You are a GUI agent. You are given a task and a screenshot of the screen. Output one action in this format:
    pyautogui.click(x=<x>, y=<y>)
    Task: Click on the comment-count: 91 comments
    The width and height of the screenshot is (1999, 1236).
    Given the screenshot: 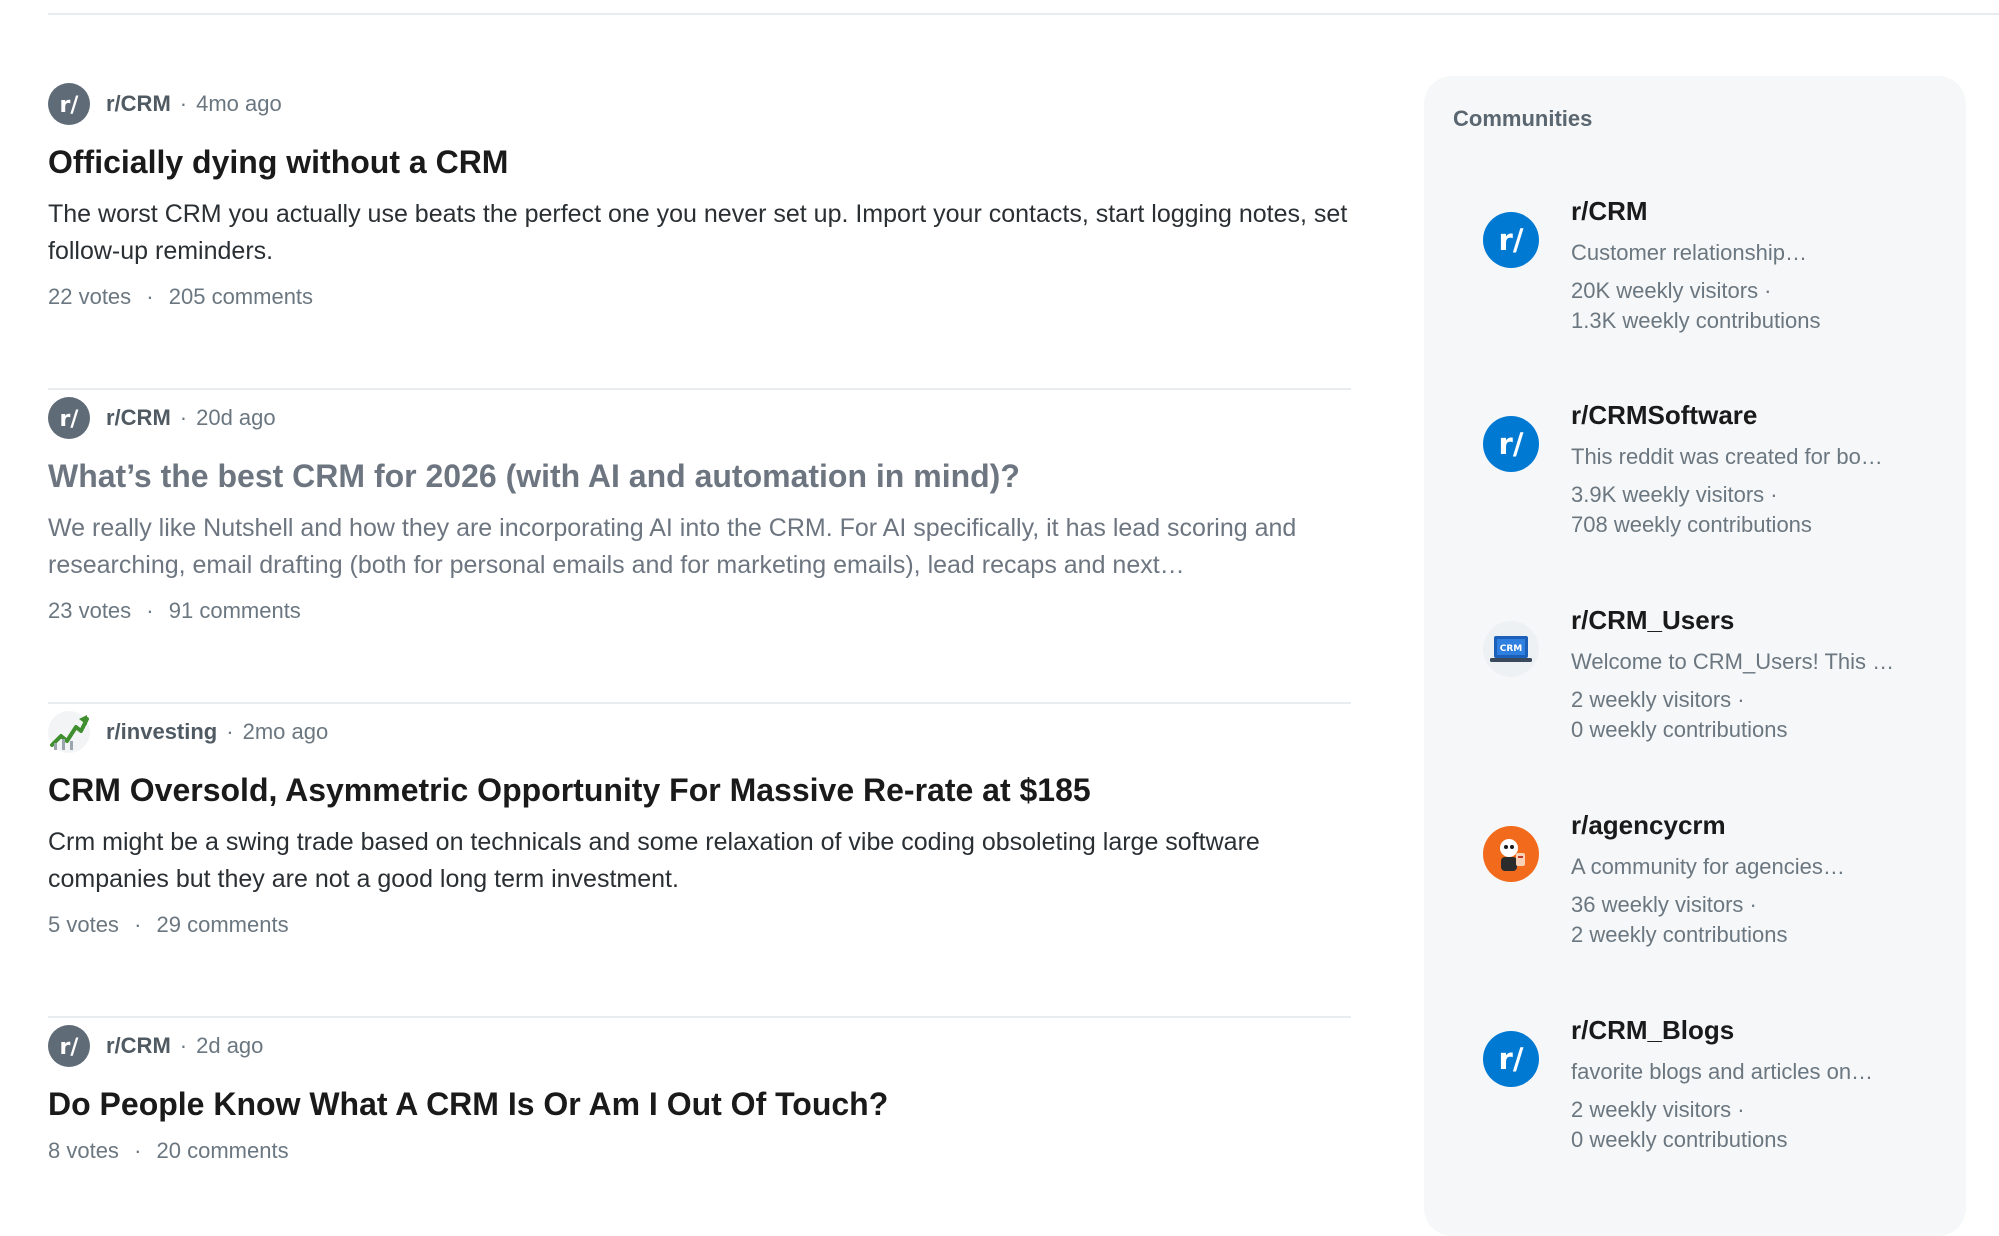 What is the action you would take?
    pyautogui.click(x=235, y=610)
    